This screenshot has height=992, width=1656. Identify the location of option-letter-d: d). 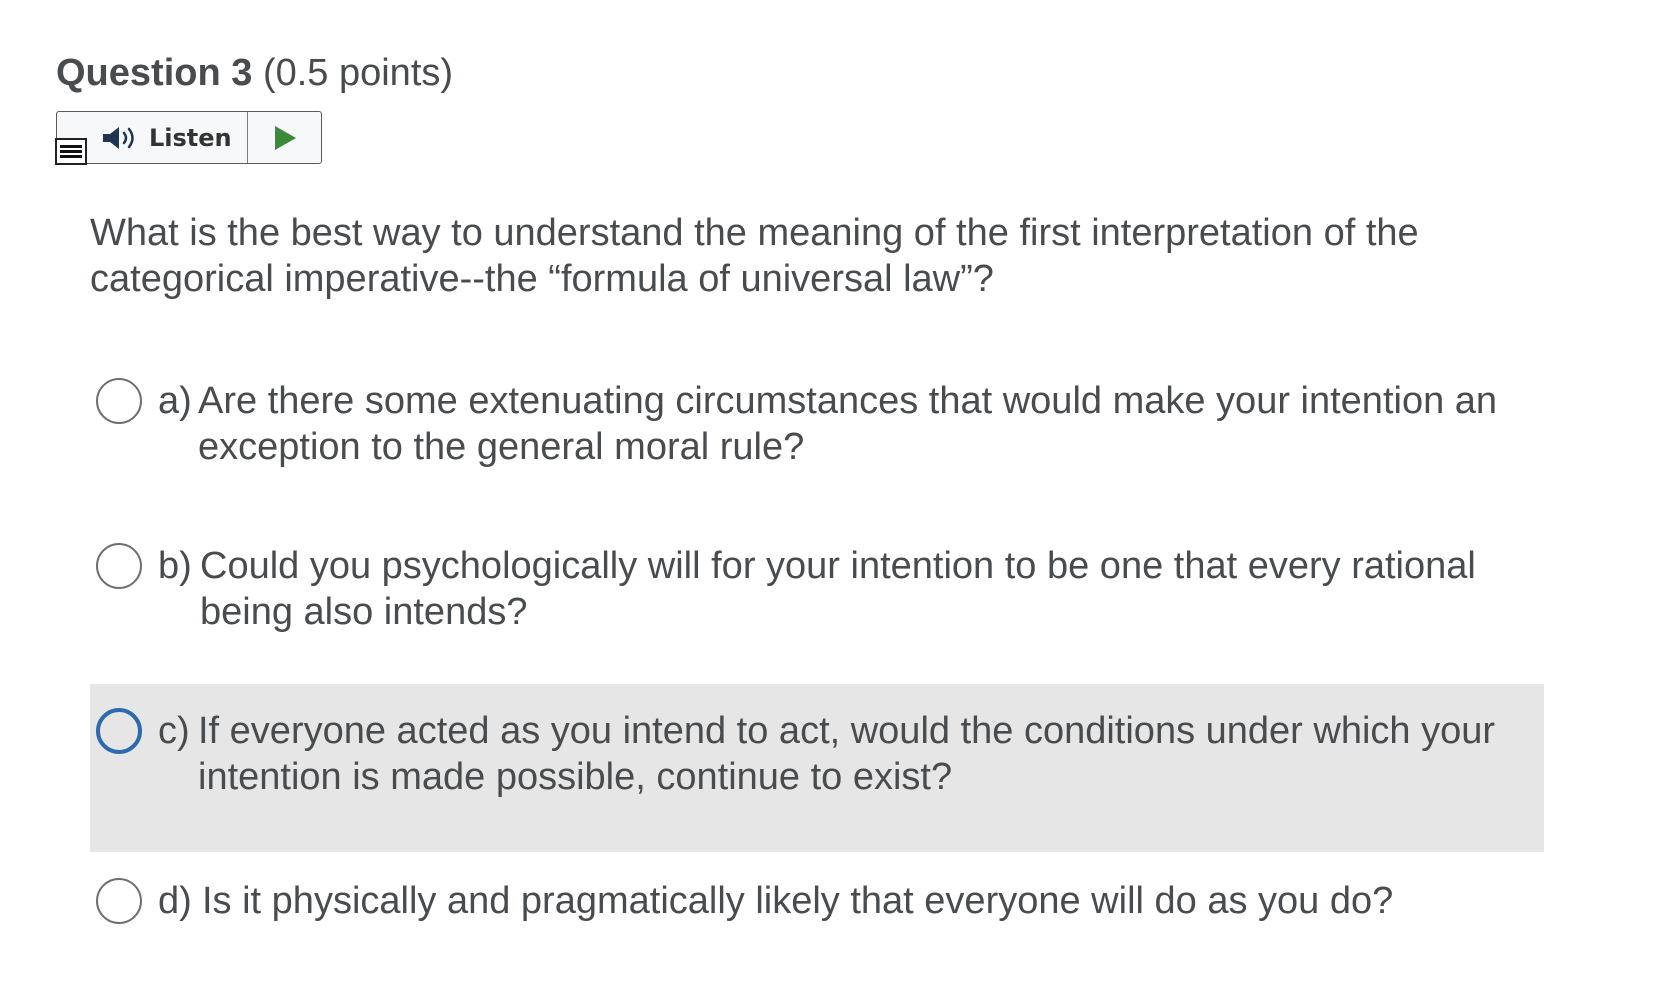
(175, 901).